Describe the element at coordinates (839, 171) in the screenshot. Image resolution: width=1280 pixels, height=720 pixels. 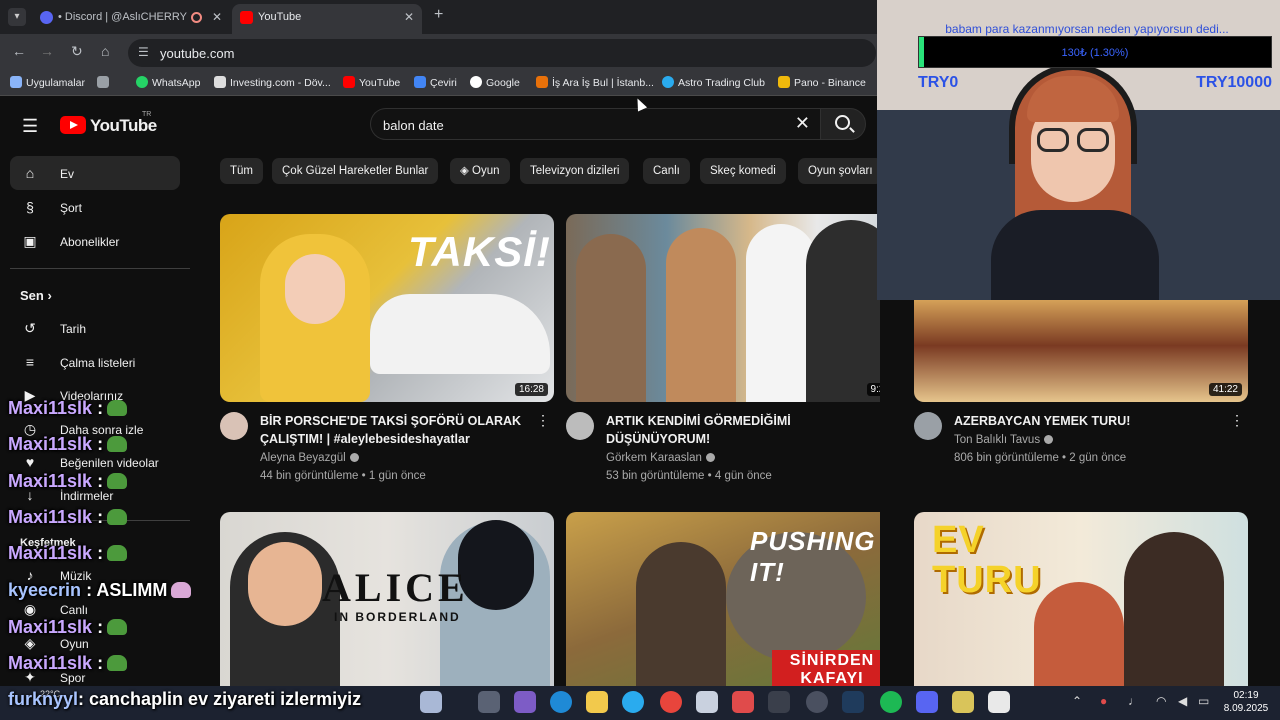
I see `chip-game-shows: Oyun şovları` at that location.